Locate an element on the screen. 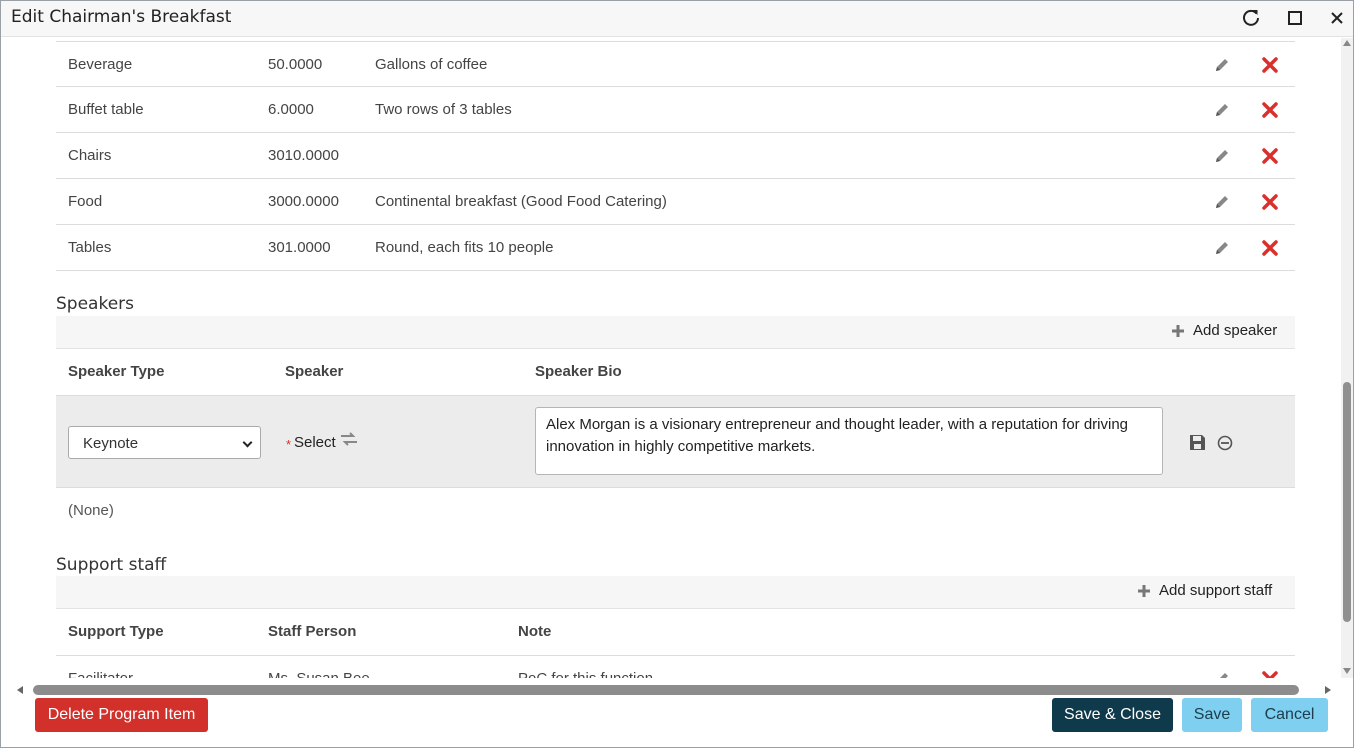  resource-note: Two rows of 3 tables is located at coordinates (443, 109).